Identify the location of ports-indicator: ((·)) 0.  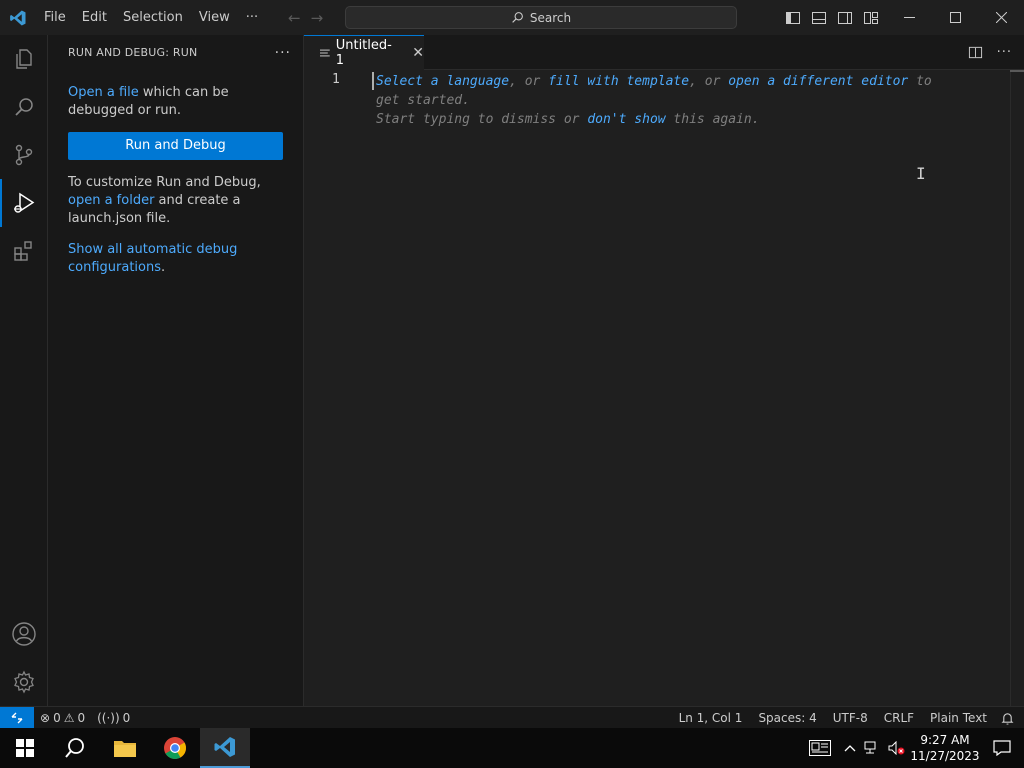
(113, 718).